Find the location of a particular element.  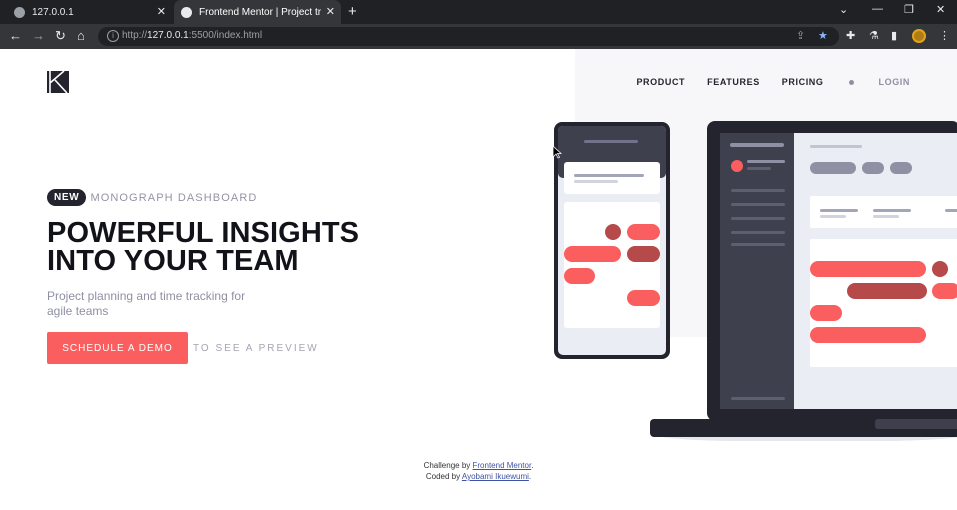

nav-pricing: PRICING is located at coordinates (803, 82).